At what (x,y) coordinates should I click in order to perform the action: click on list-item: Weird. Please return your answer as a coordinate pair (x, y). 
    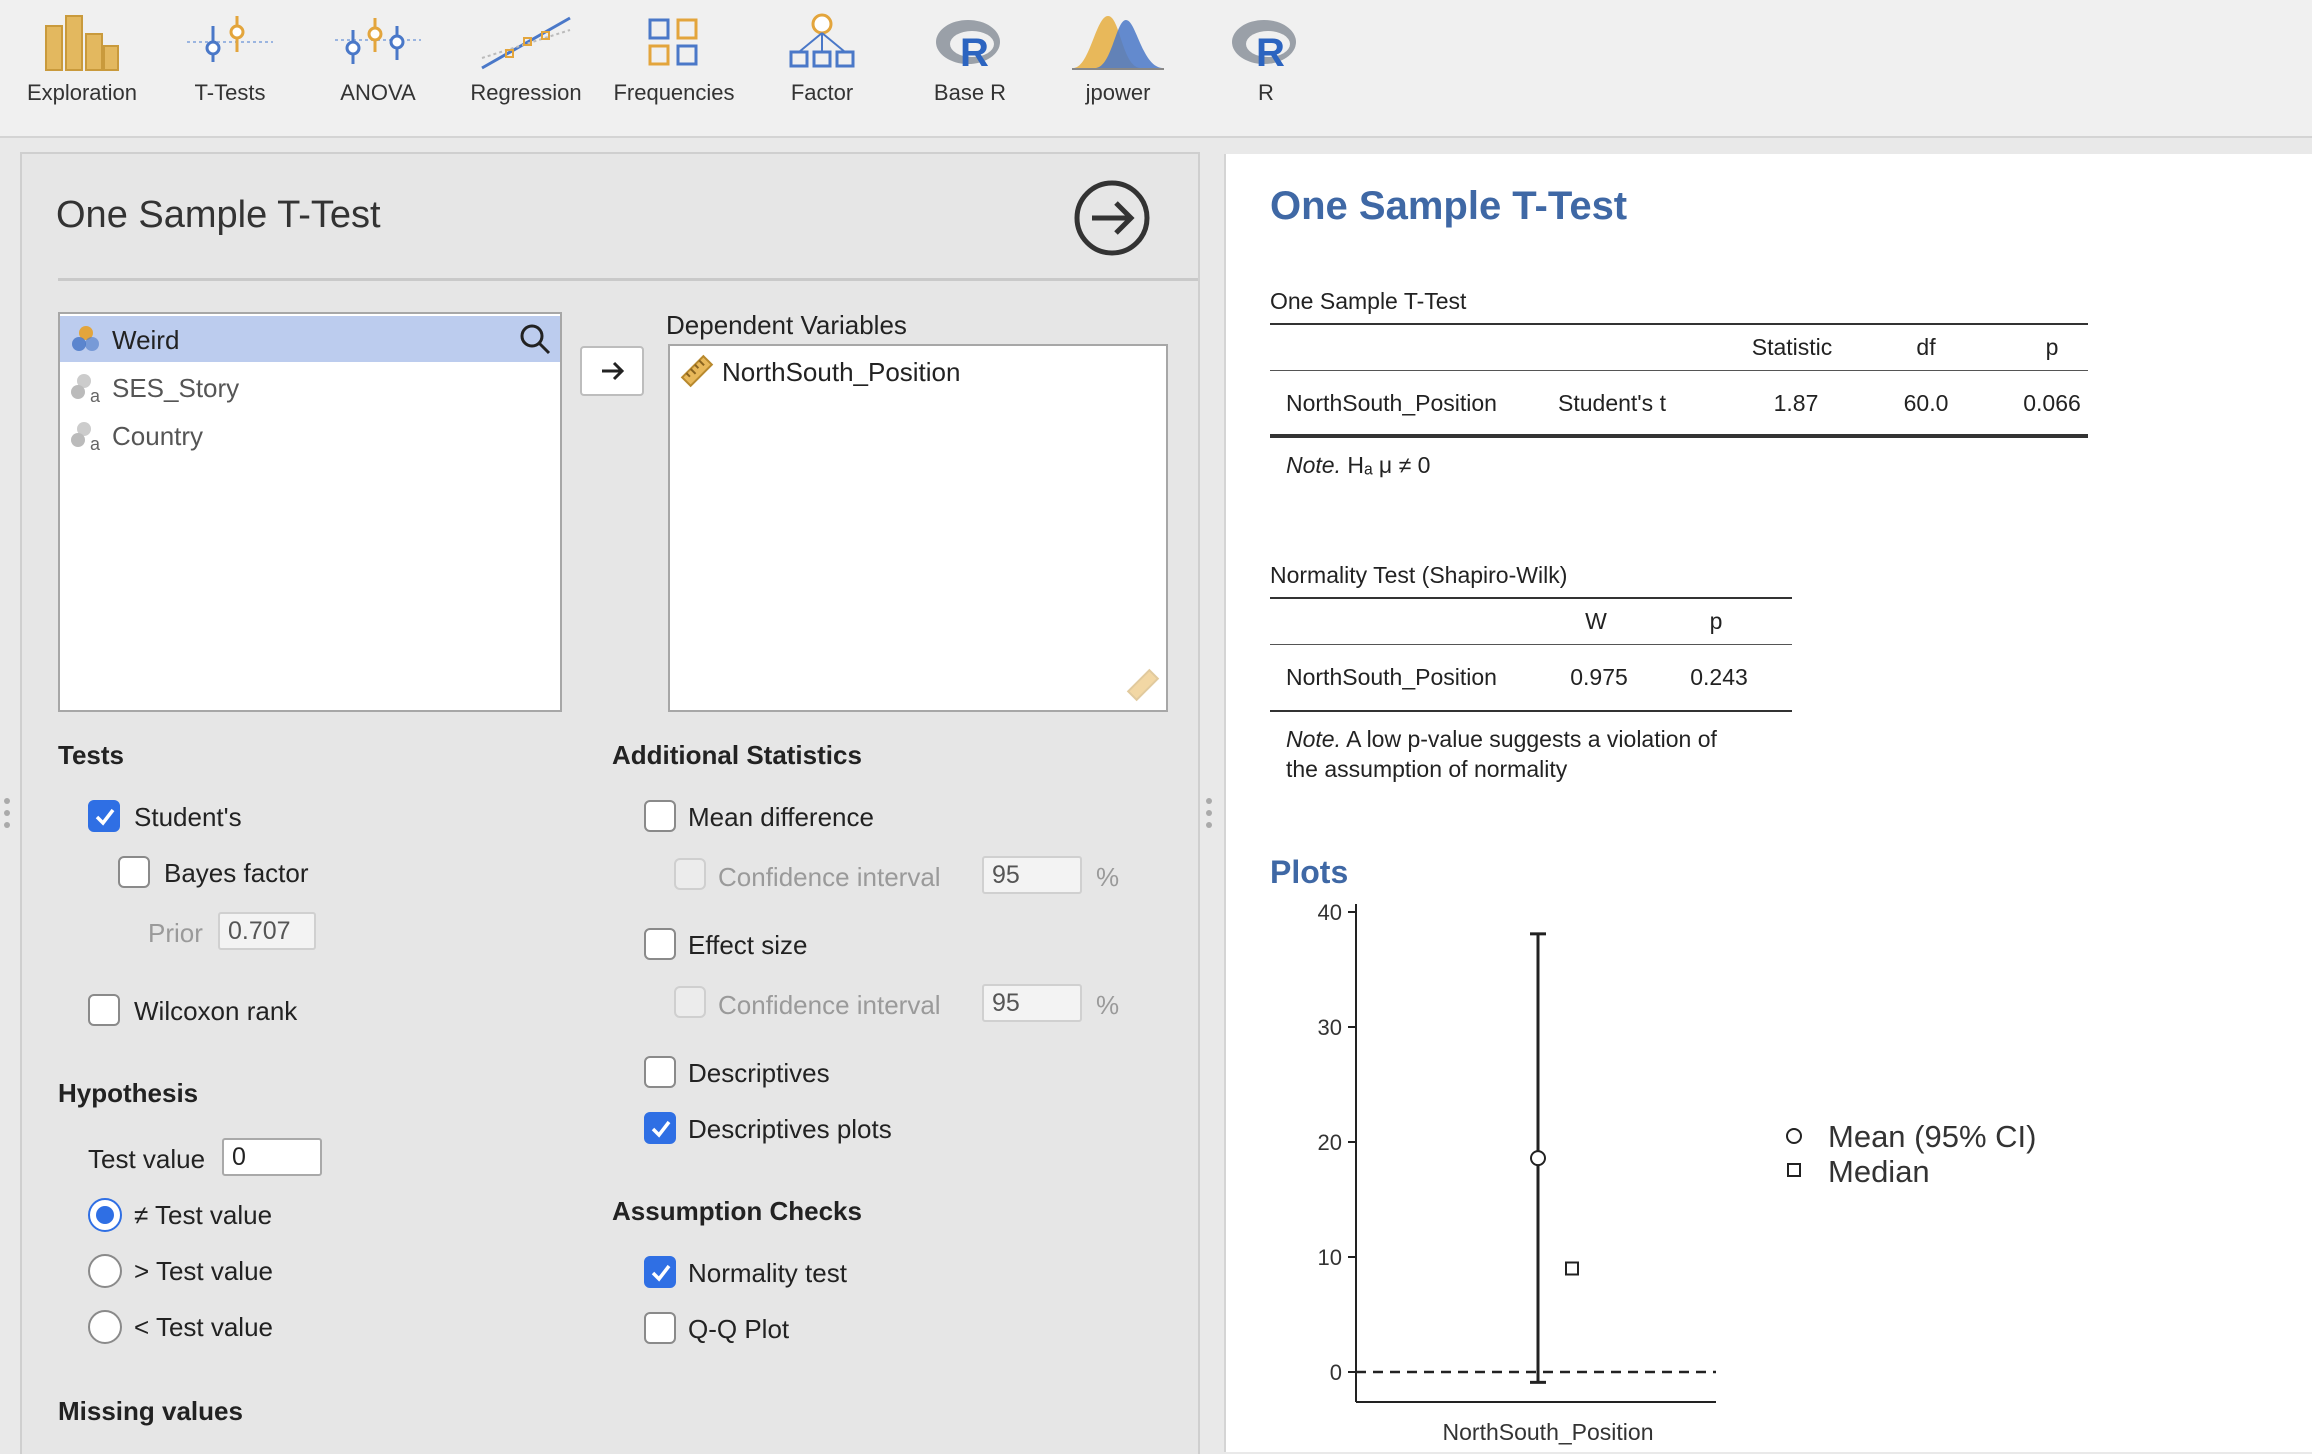
    Looking at the image, I should click on (310, 339).